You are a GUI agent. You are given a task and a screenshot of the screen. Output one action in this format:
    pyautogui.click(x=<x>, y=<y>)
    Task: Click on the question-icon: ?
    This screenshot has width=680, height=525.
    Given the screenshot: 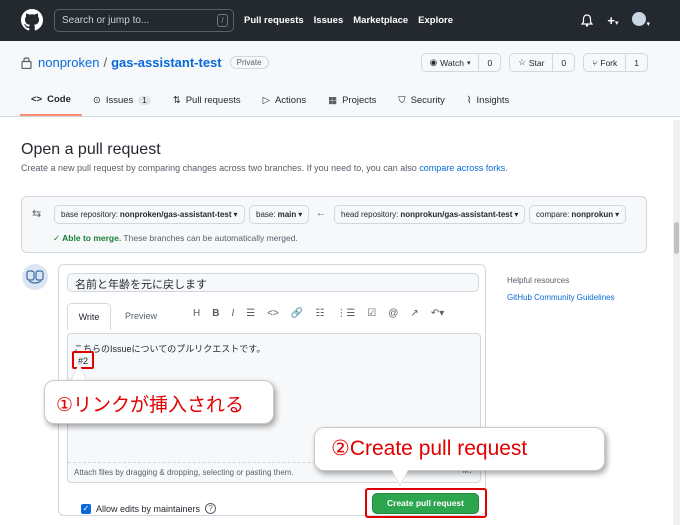 What is the action you would take?
    pyautogui.click(x=211, y=508)
    